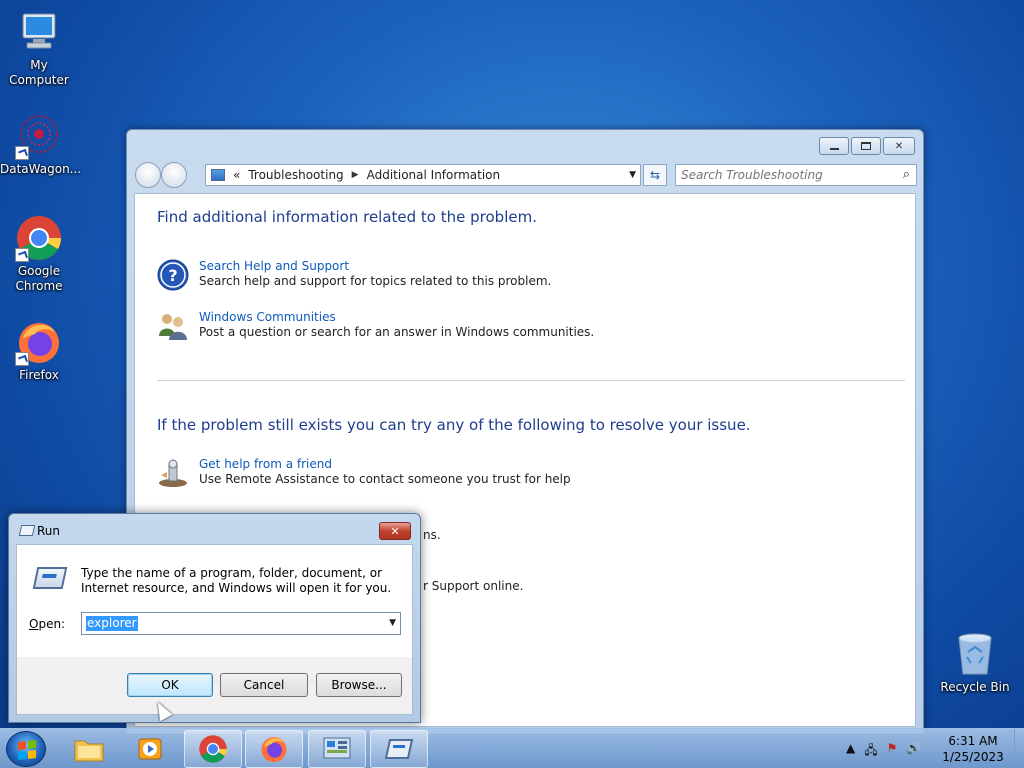 This screenshot has width=1024, height=768. What do you see at coordinates (39, 72) in the screenshot?
I see `desktop-icon-label: My Computer` at bounding box center [39, 72].